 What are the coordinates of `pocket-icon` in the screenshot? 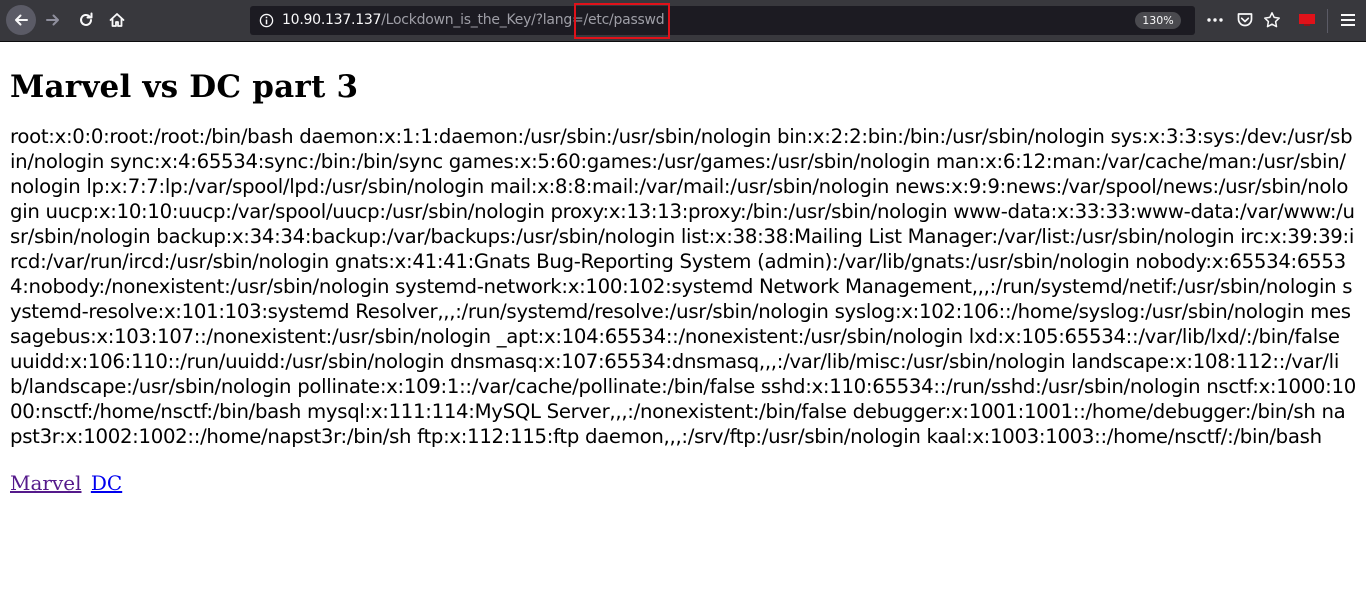 It's located at (1245, 22).